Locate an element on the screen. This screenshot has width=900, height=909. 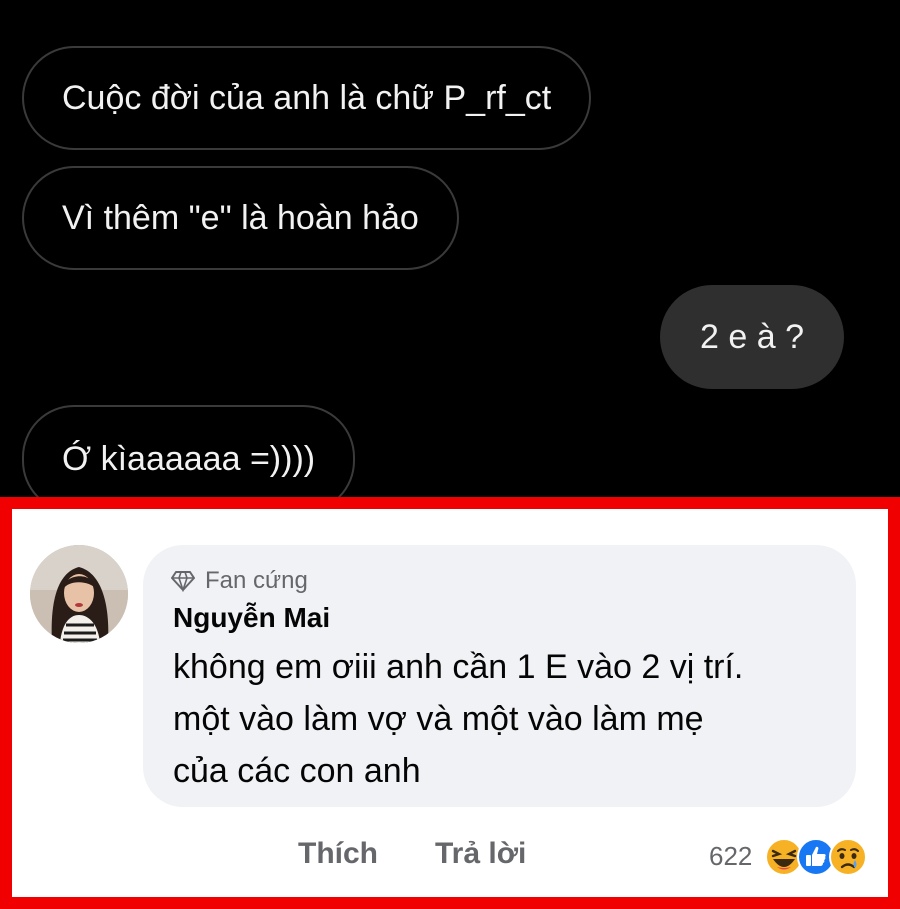
message-text: Vì thêm "e" là hoàn hảo is located at coordinates (240, 218).